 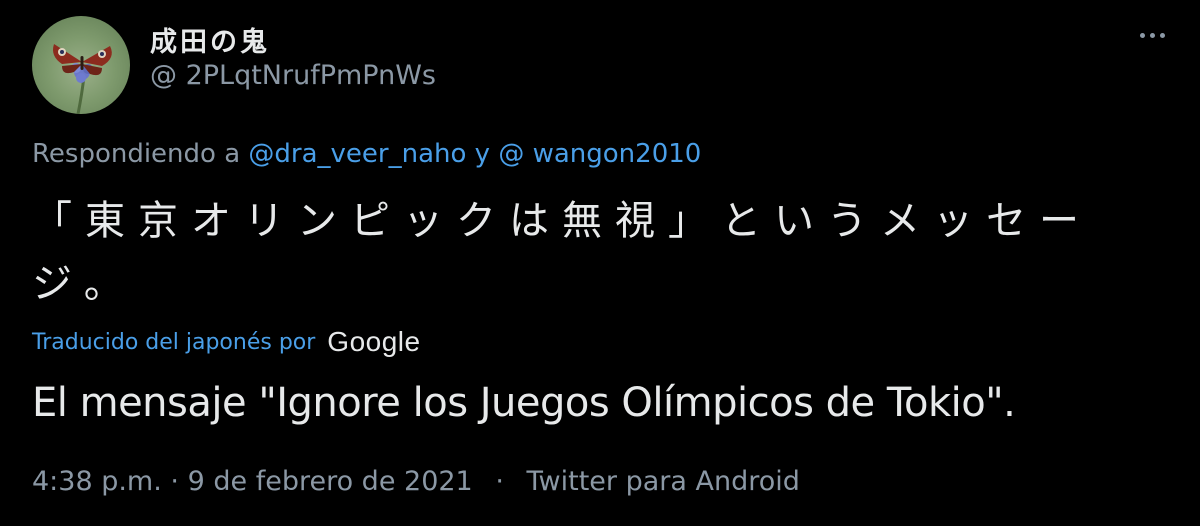 I want to click on translation-attribution: Traducido del japonés por Google, so click(x=226, y=342).